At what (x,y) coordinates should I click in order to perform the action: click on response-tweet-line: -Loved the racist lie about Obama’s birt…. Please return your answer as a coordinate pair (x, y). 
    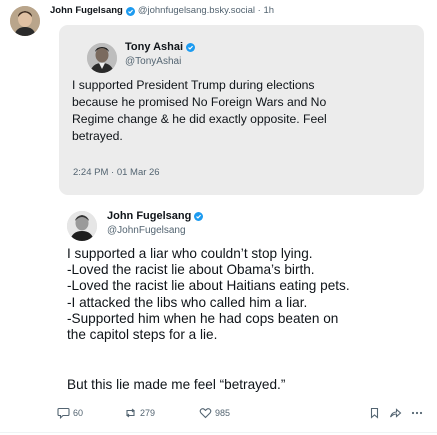
    Looking at the image, I should click on (191, 270).